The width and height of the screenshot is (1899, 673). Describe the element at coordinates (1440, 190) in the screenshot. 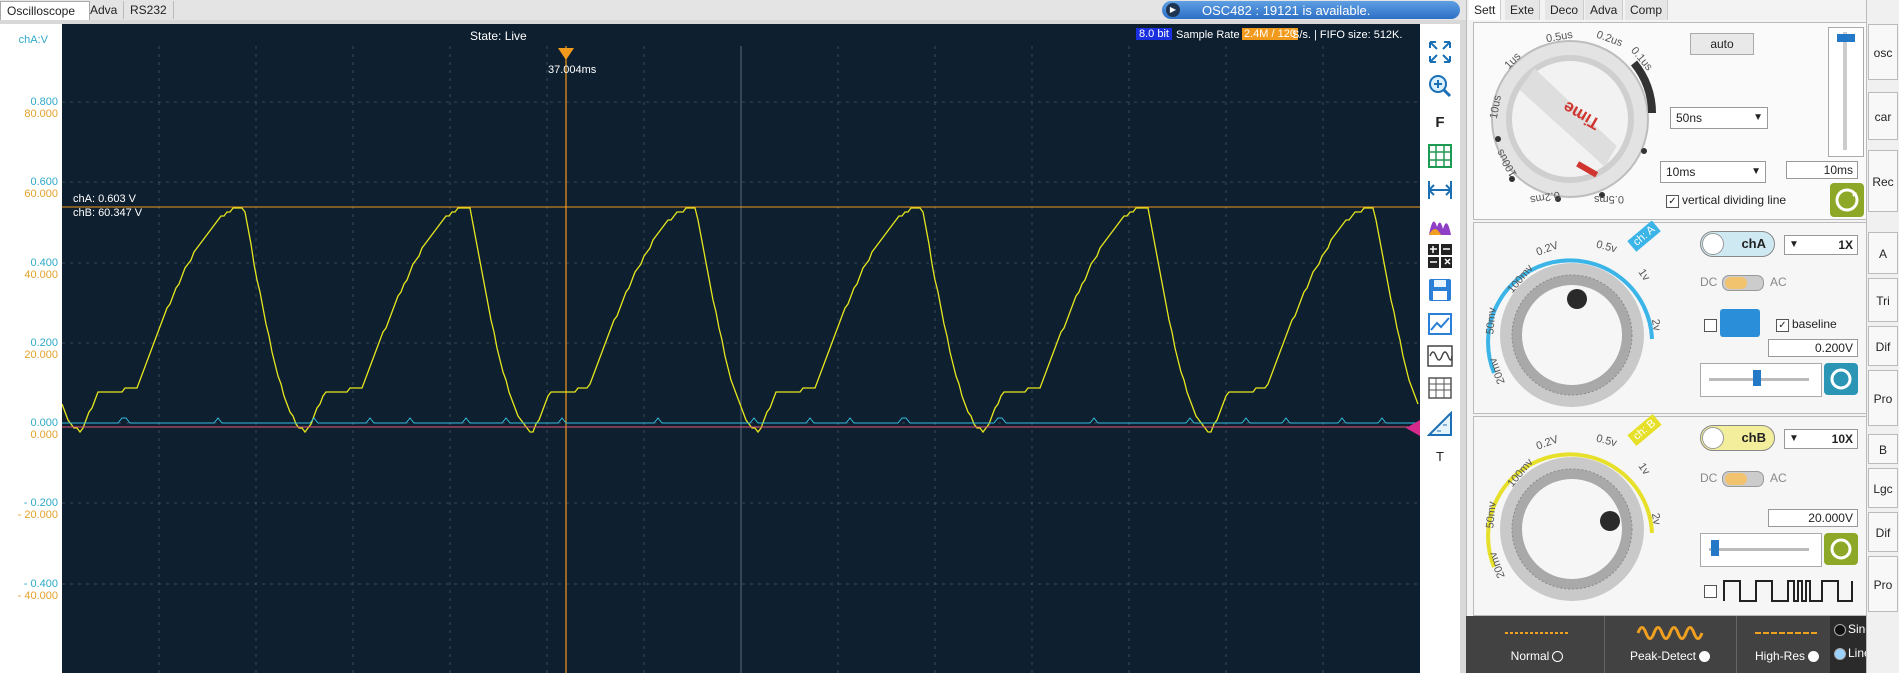

I see `measure-icon` at that location.